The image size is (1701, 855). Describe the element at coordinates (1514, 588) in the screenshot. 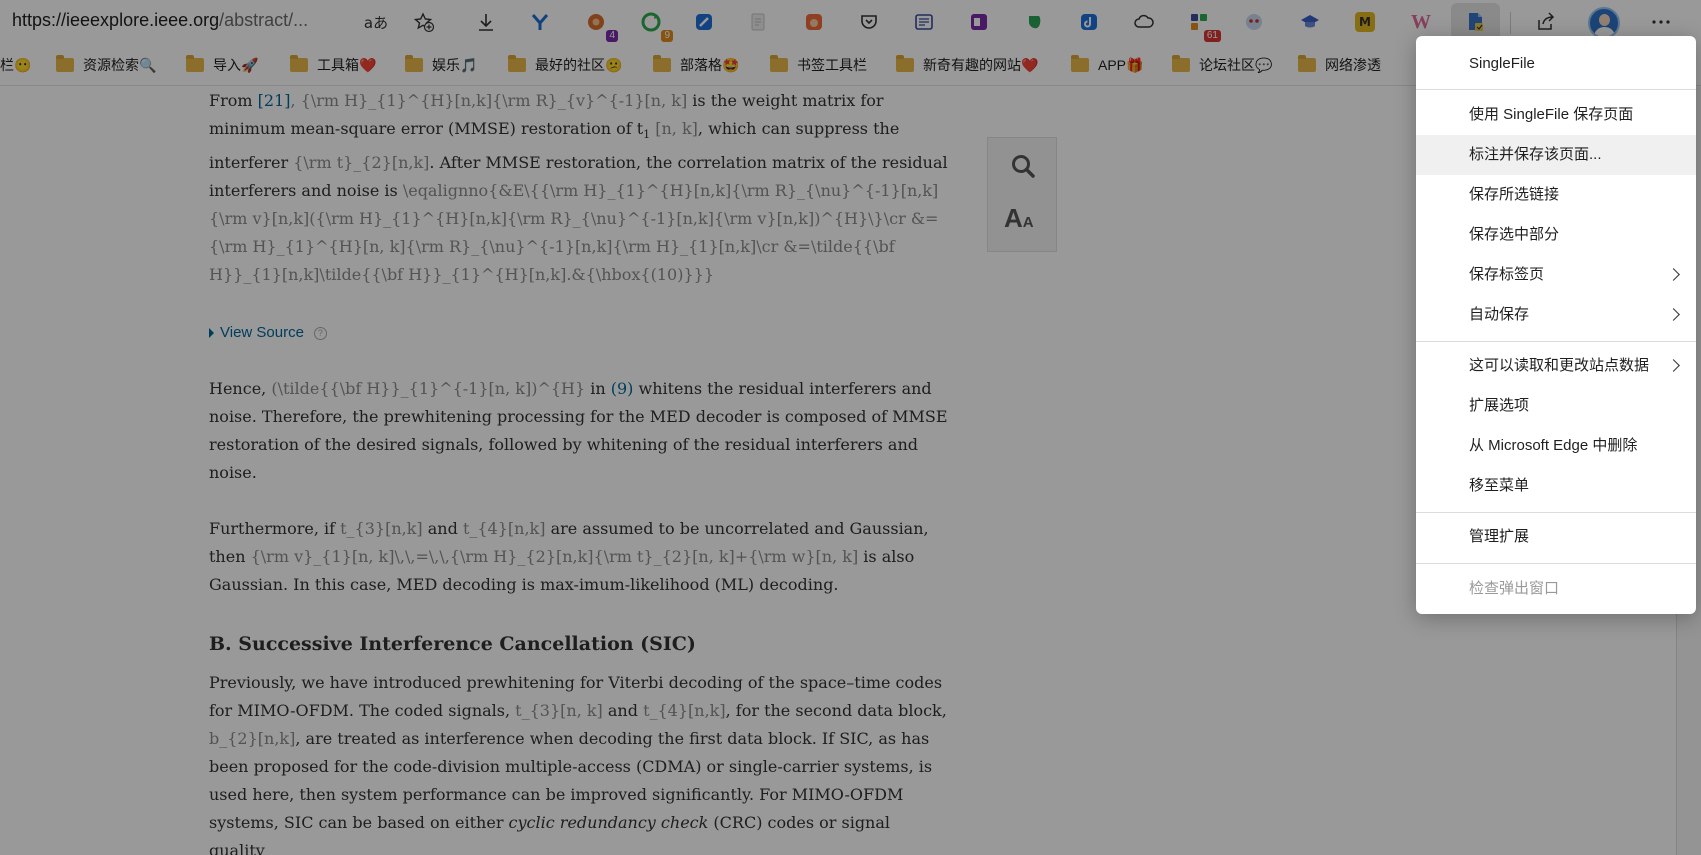

I see `menu-item-inspect-popup: 检查弹出窗口` at that location.